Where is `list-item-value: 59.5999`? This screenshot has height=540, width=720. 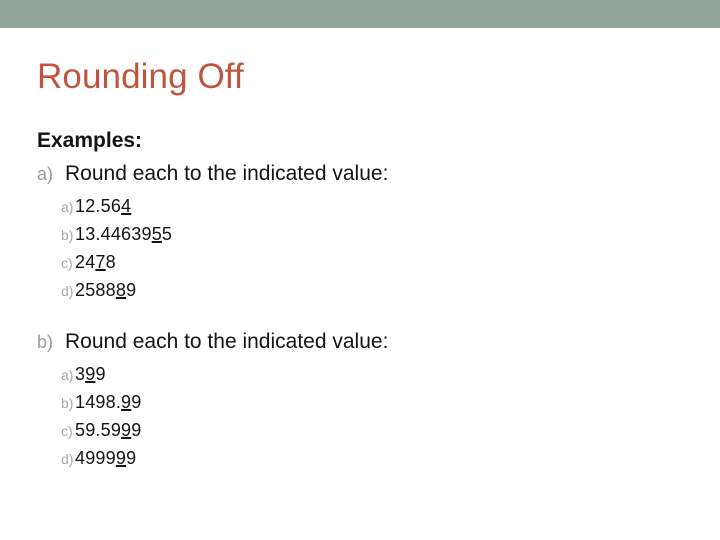 list-item-value: 59.5999 is located at coordinates (108, 431).